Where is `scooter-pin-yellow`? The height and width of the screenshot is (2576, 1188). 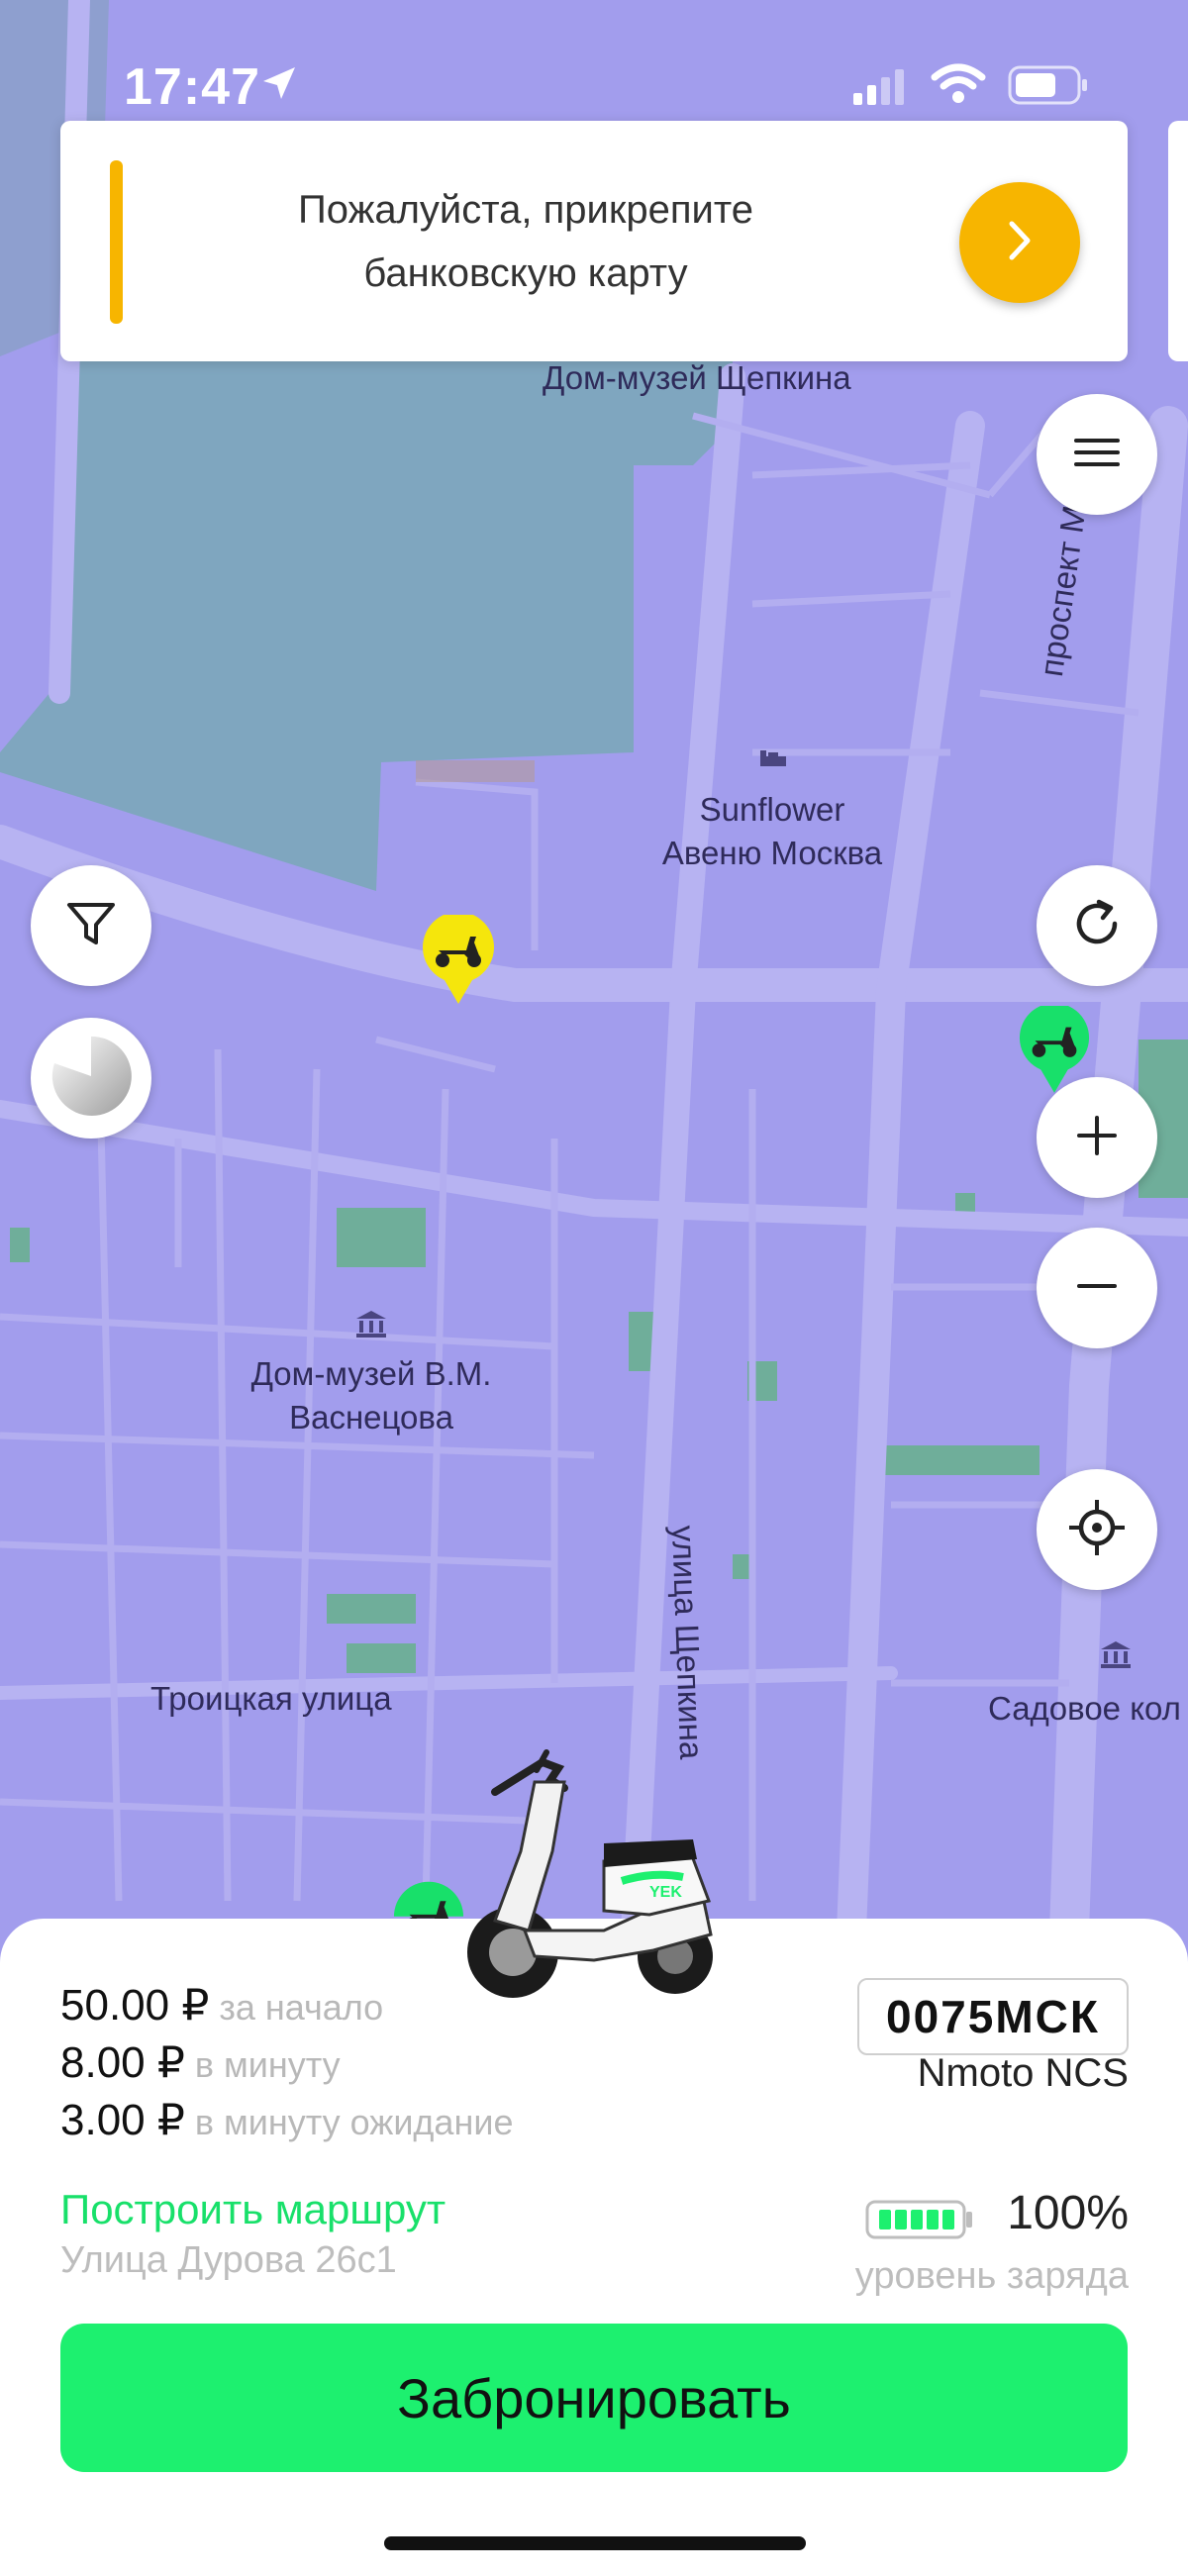 scooter-pin-yellow is located at coordinates (458, 961).